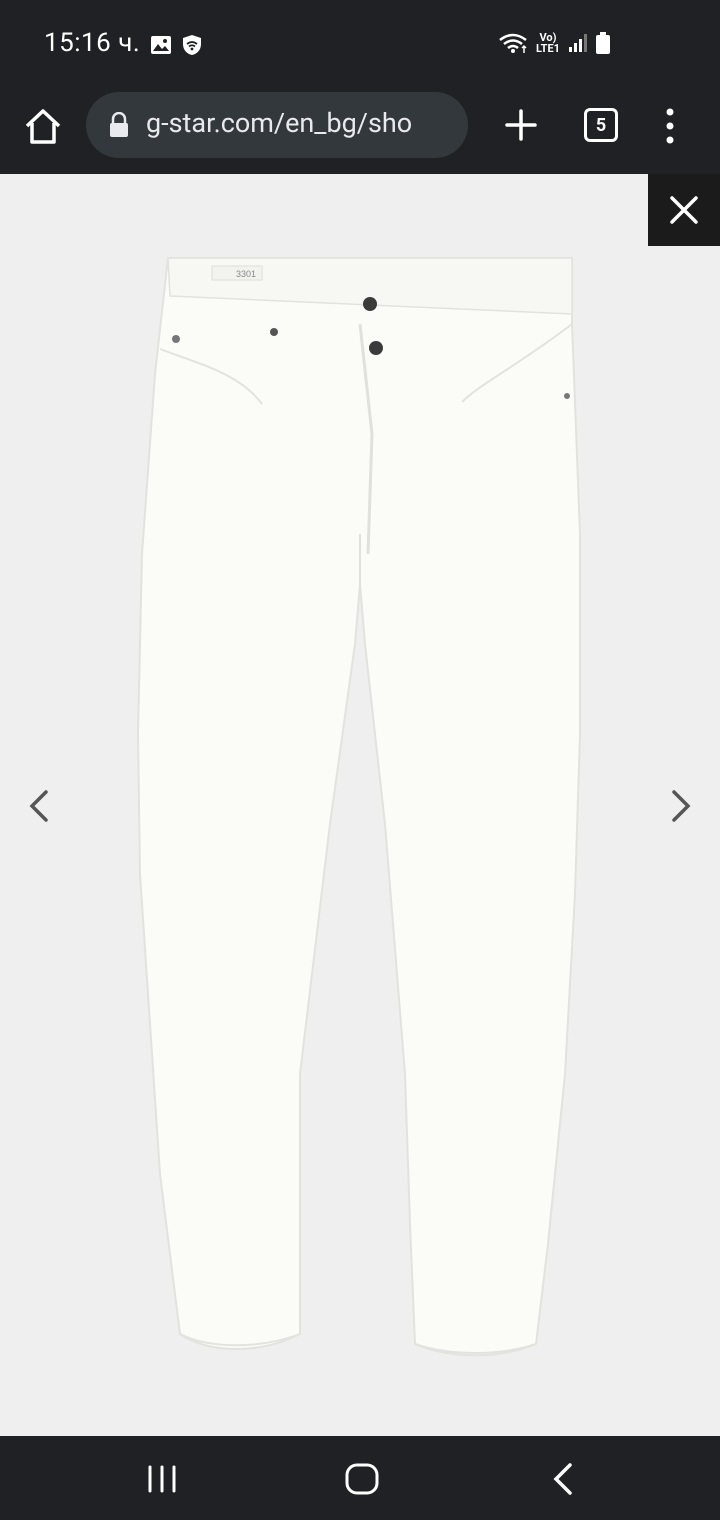 Image resolution: width=720 pixels, height=1520 pixels. I want to click on tab-count: 5, so click(601, 125).